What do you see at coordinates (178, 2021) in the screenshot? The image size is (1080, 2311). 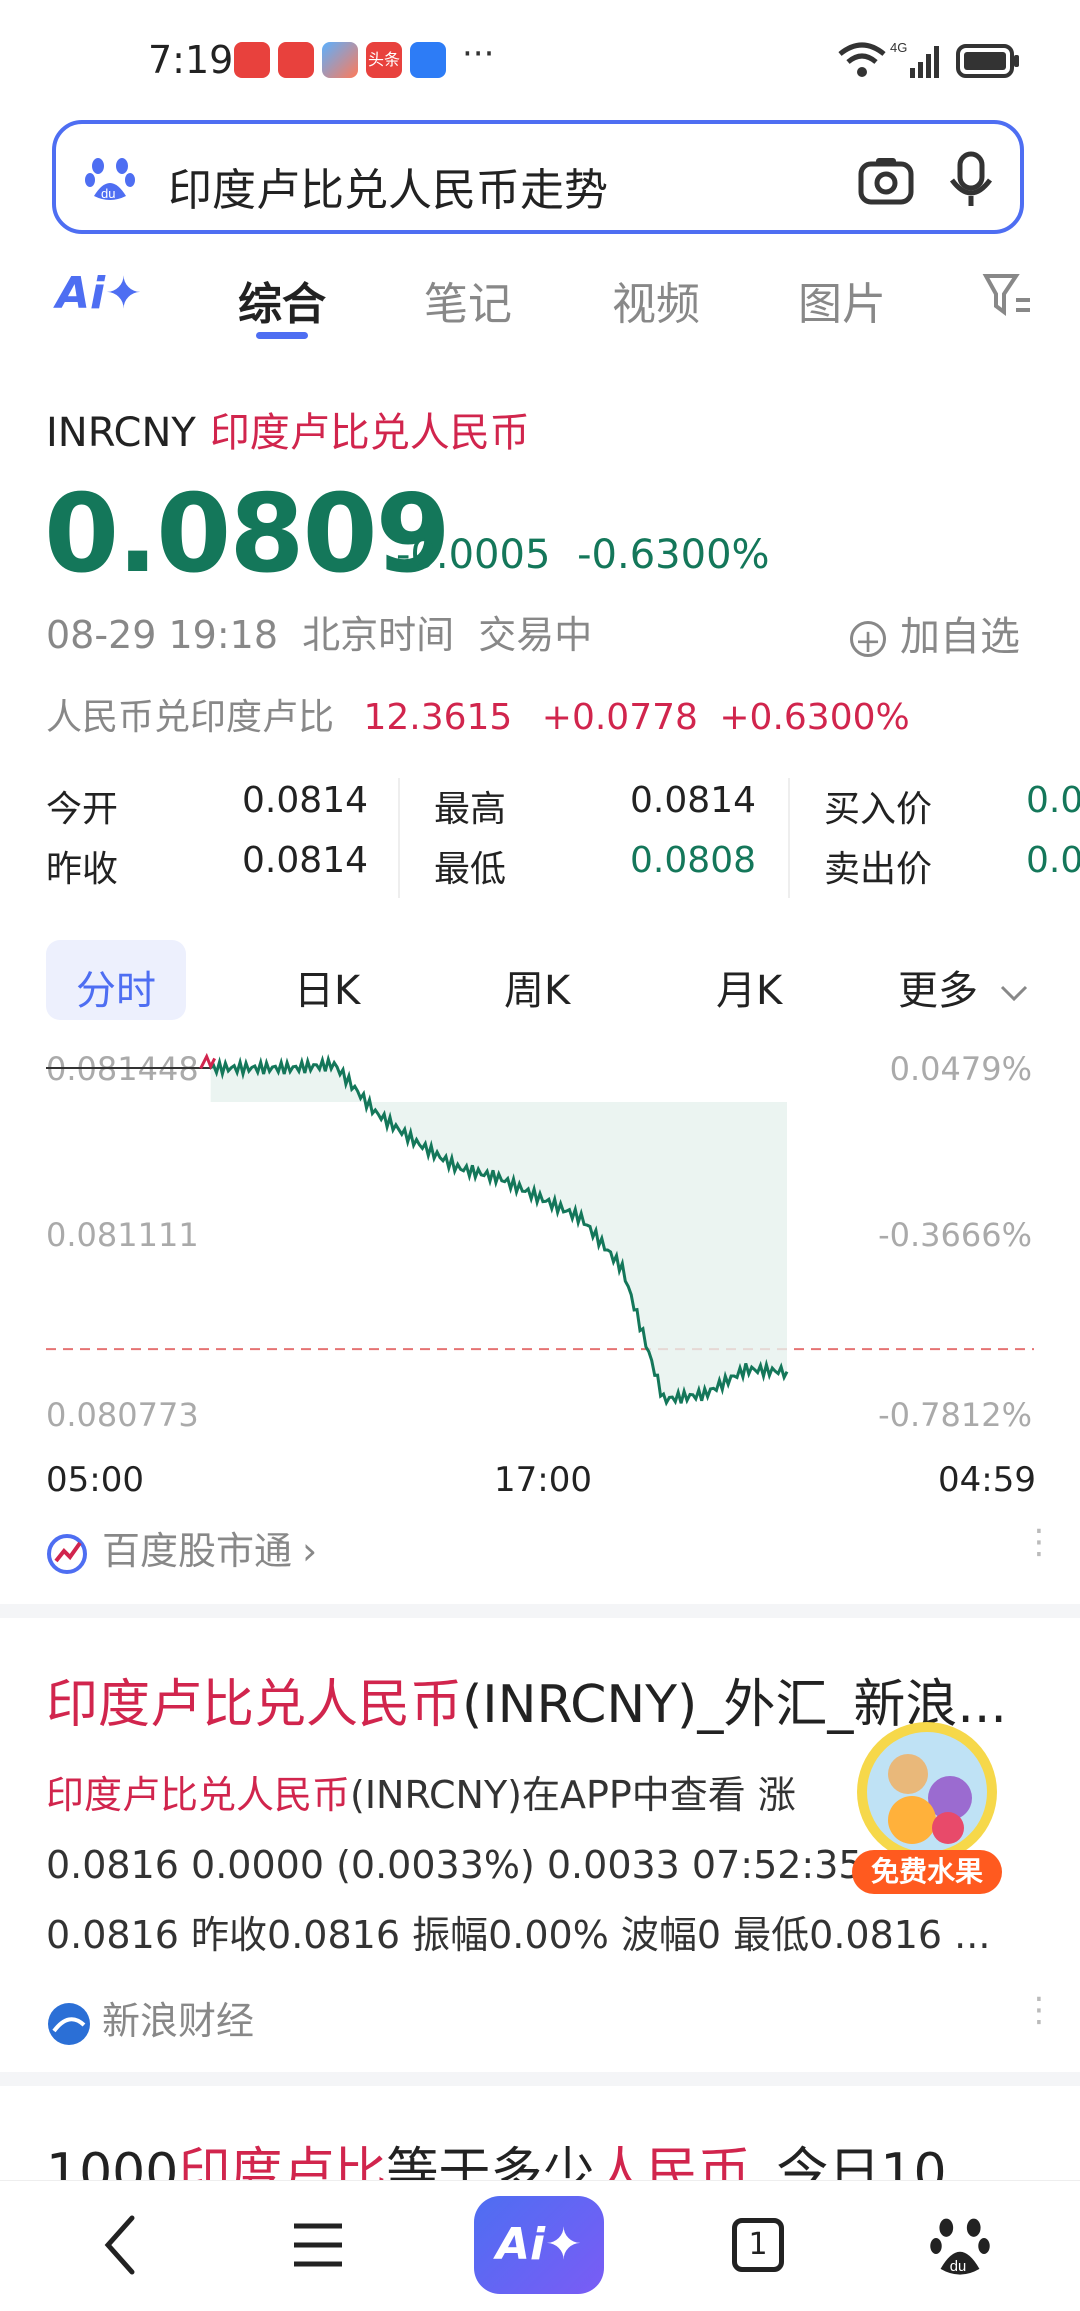 I see `source-name: 新浪财经` at bounding box center [178, 2021].